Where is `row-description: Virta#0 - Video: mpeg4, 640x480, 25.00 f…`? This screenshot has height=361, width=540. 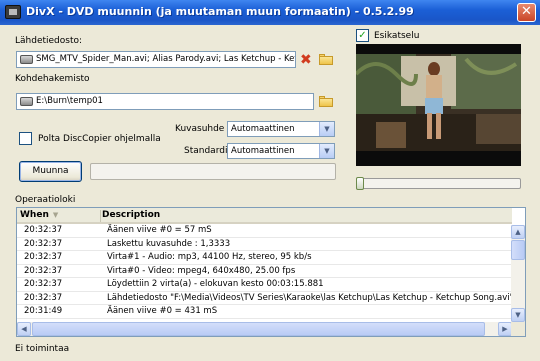 row-description: Virta#0 - Video: mpeg4, 640x480, 25.00 f… is located at coordinates (201, 270).